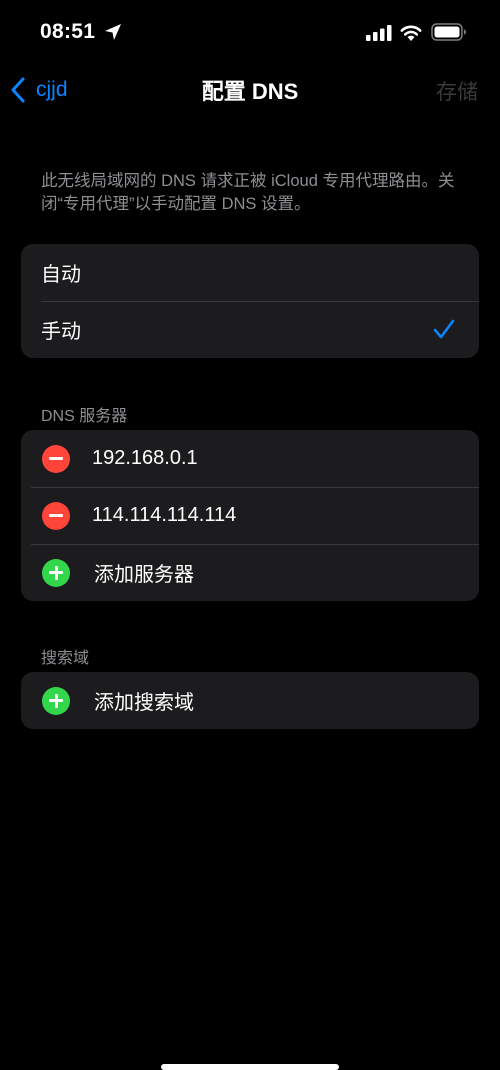 This screenshot has width=500, height=1070. Describe the element at coordinates (250, 572) in the screenshot. I see `add-server-button: 添加服务器` at that location.